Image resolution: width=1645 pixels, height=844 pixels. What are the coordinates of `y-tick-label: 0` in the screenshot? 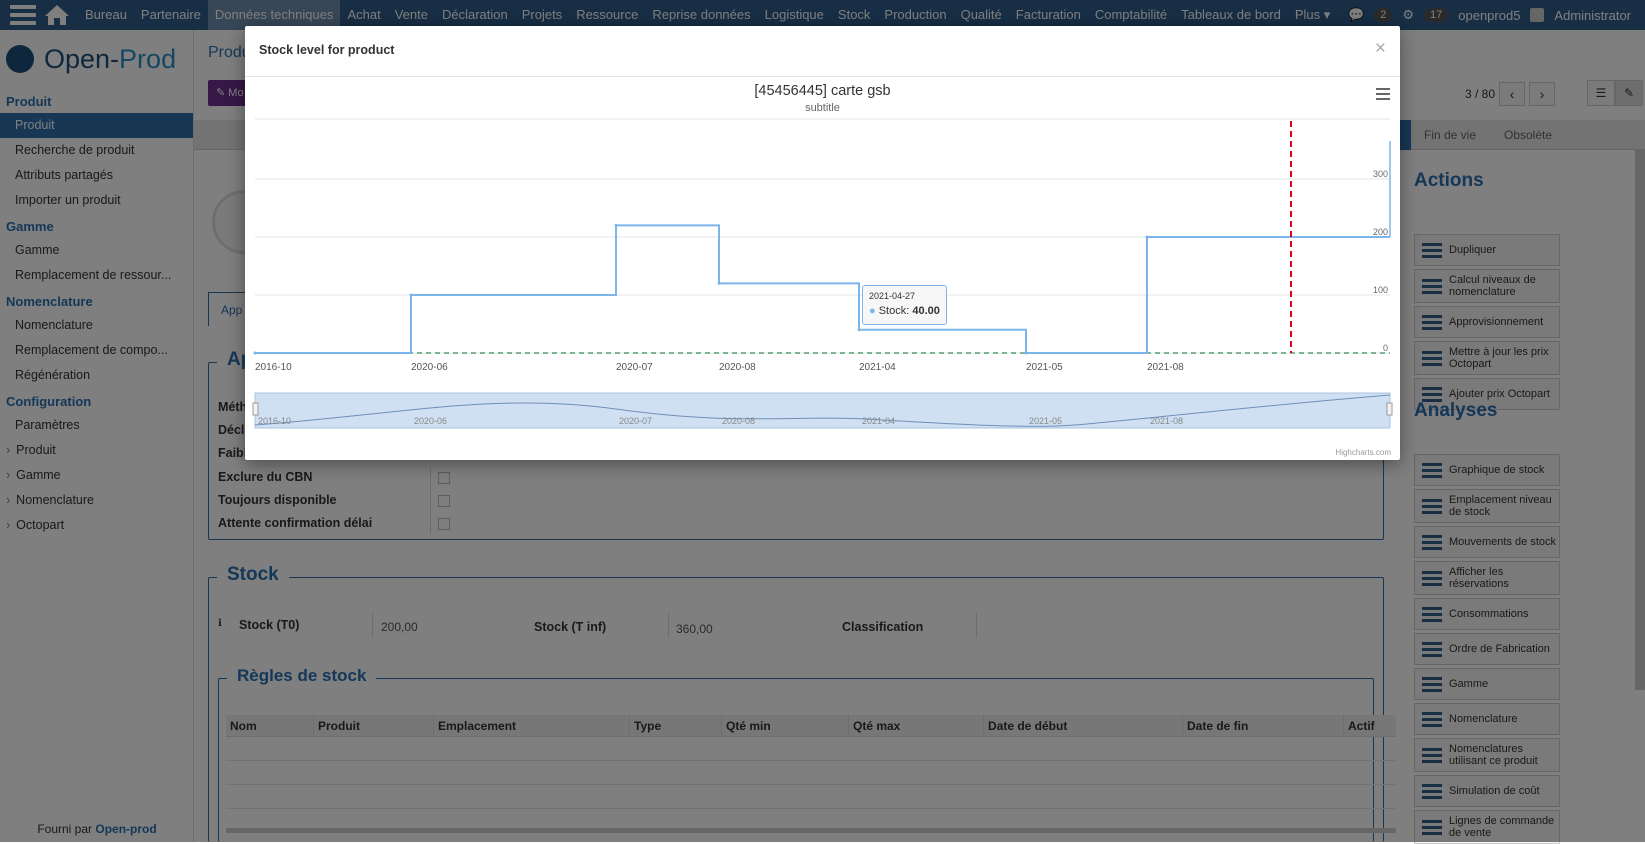 It's located at (1385, 348).